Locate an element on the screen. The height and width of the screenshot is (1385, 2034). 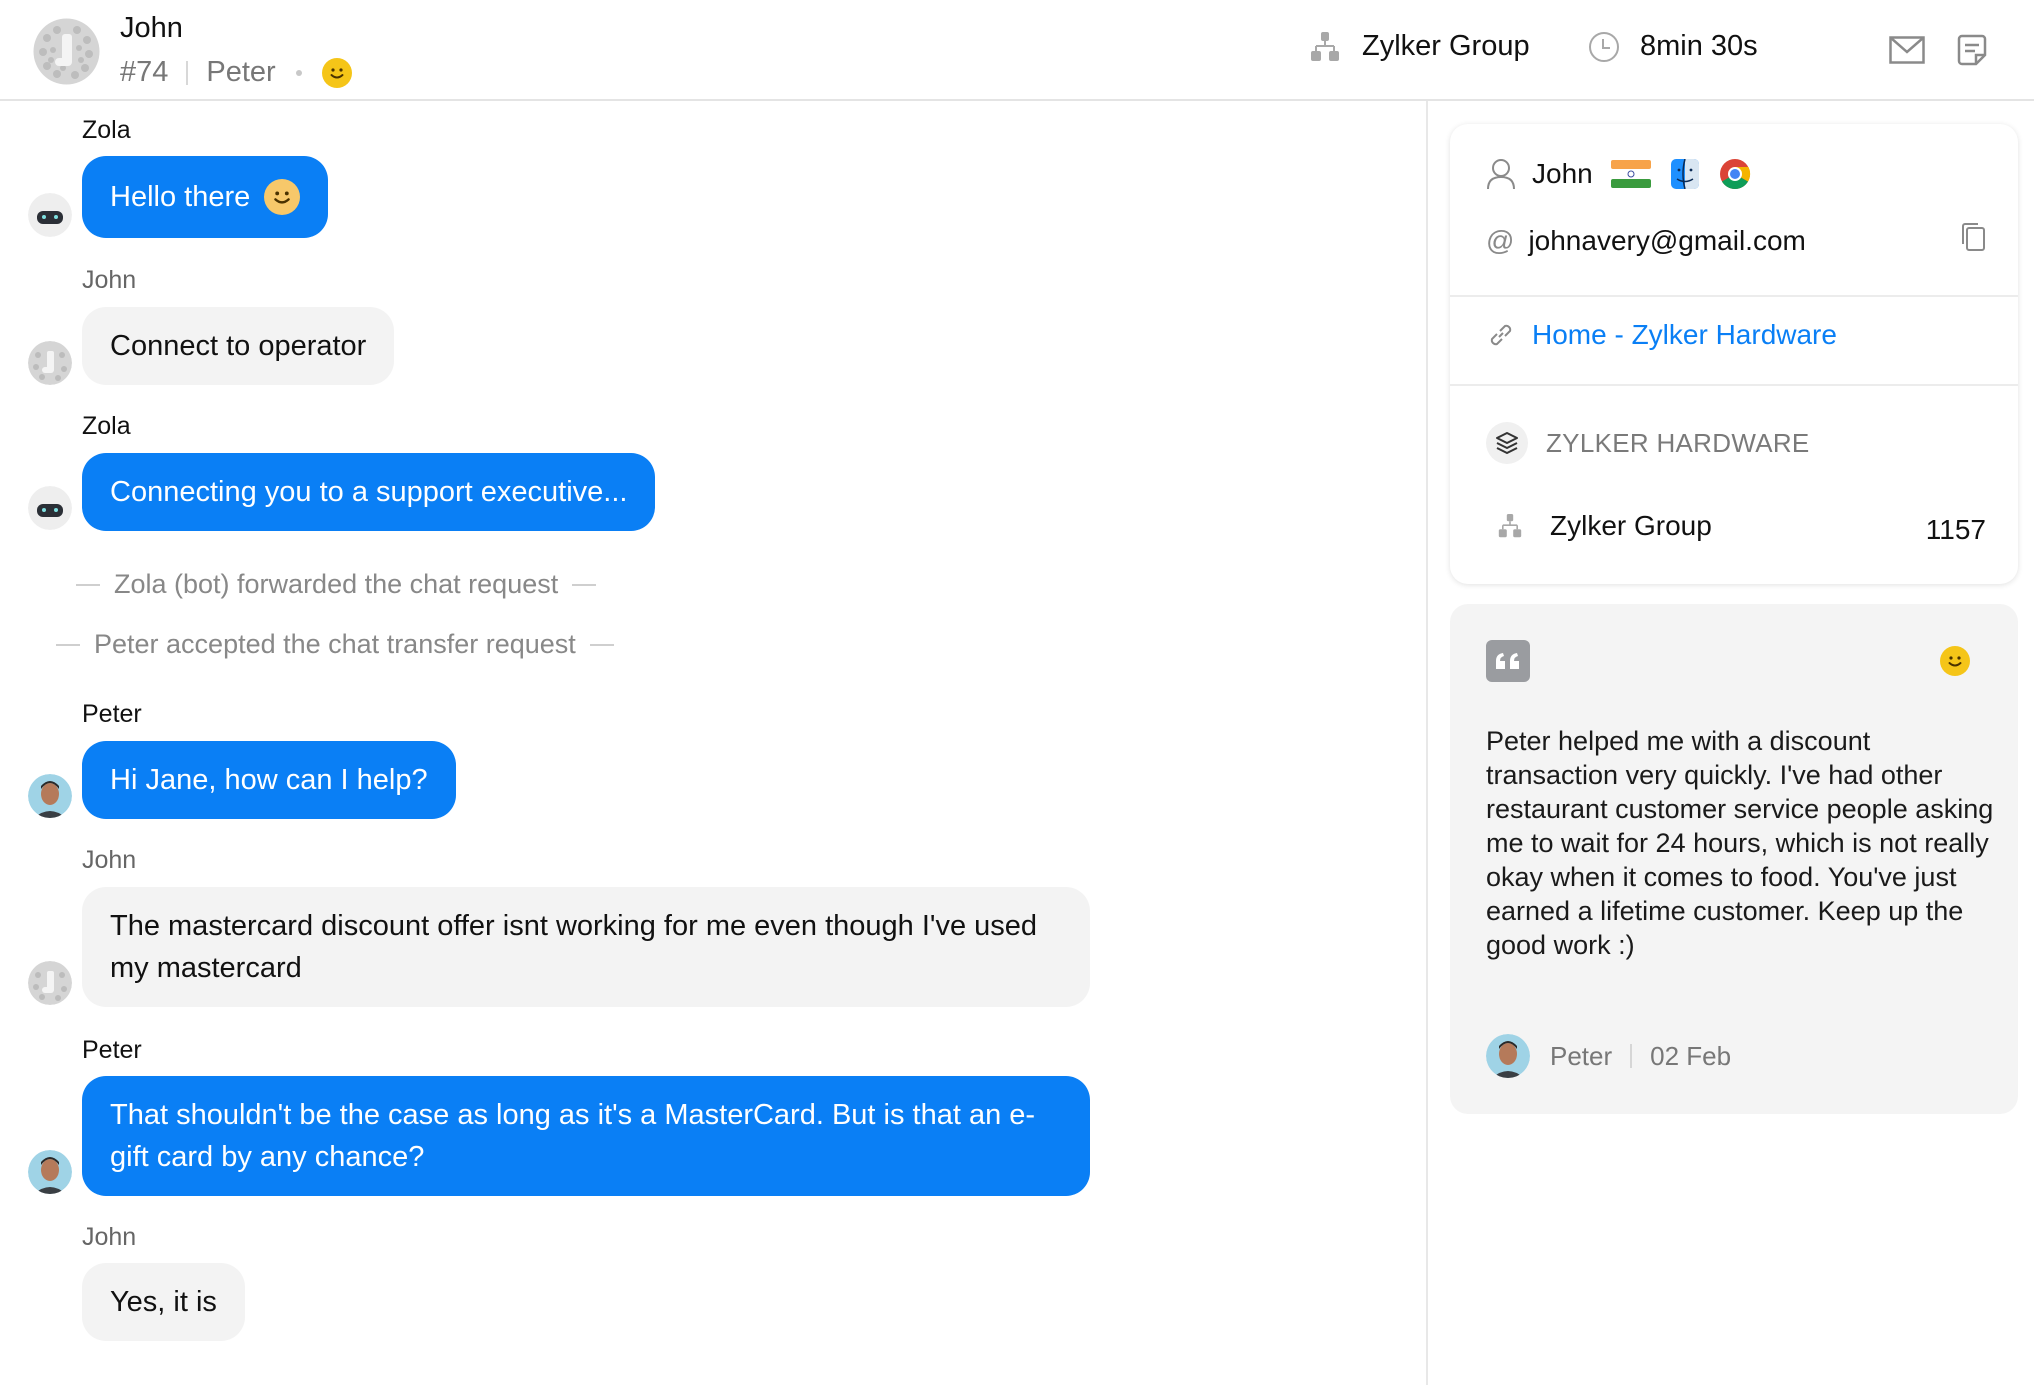
message-bubble: Hi Jane, how can I help? is located at coordinates (269, 780).